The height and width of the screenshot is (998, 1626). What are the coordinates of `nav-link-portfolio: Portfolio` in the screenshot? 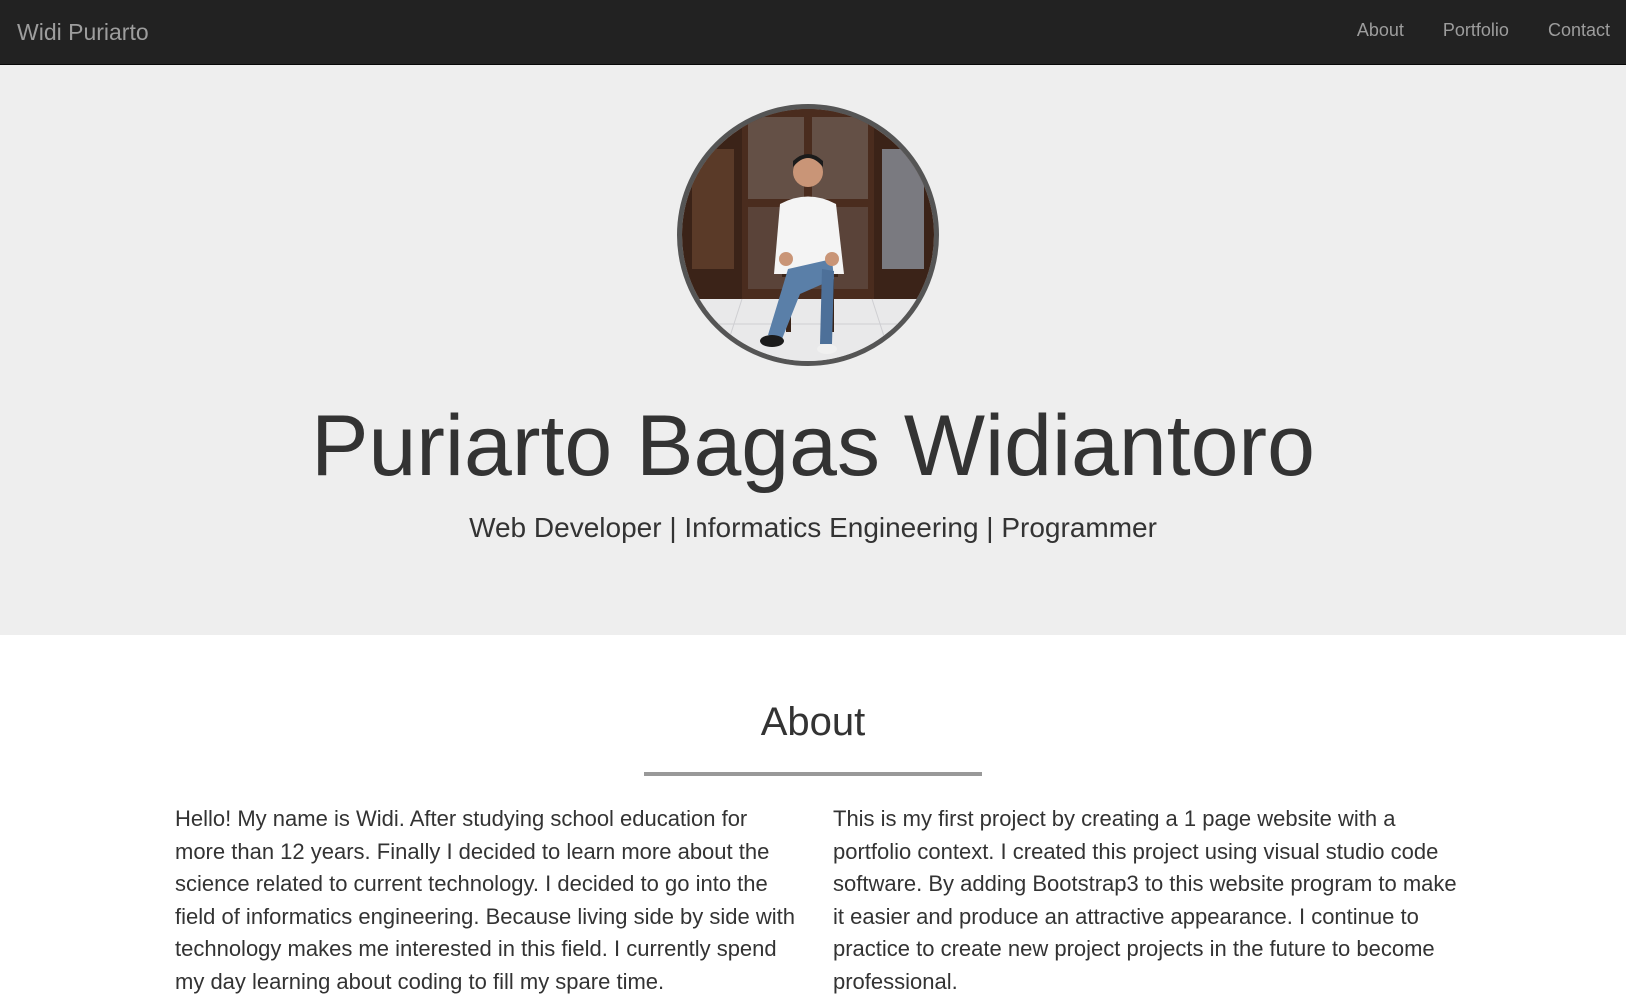 It's located at (1476, 30).